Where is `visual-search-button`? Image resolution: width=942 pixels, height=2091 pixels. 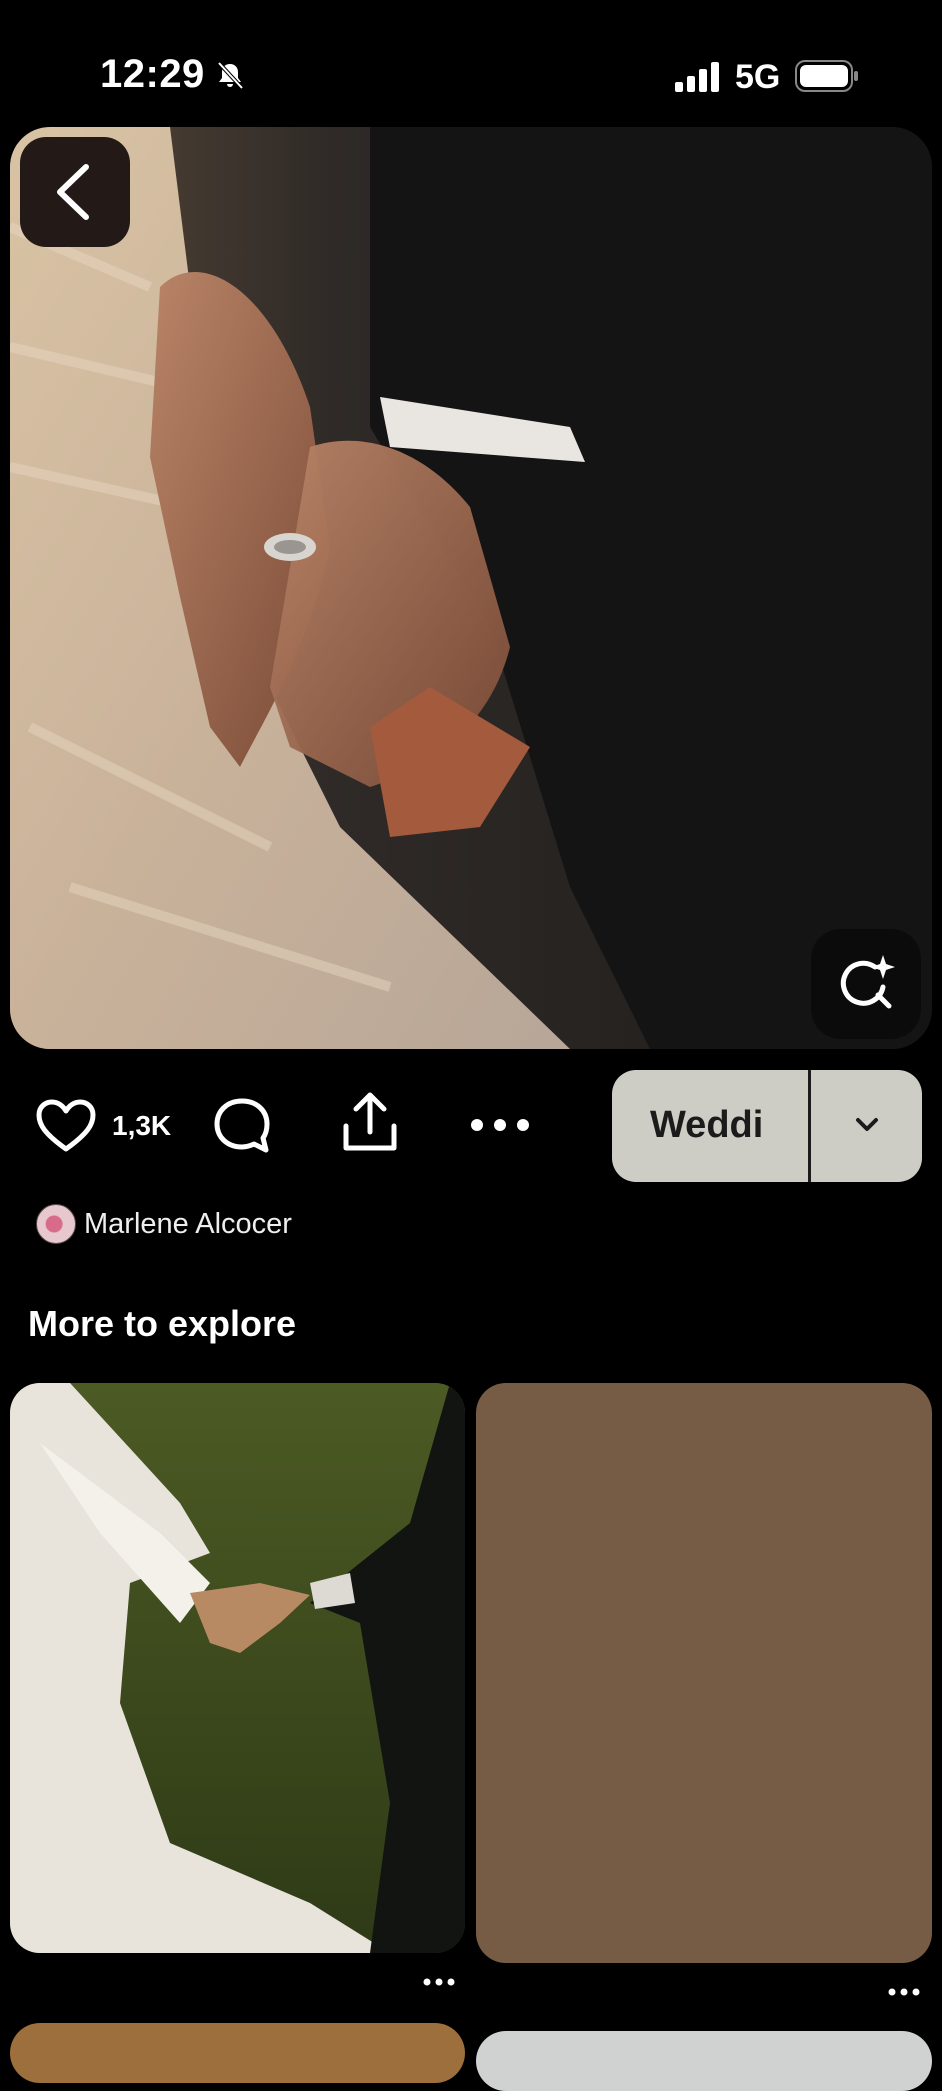
visual-search-button is located at coordinates (866, 984).